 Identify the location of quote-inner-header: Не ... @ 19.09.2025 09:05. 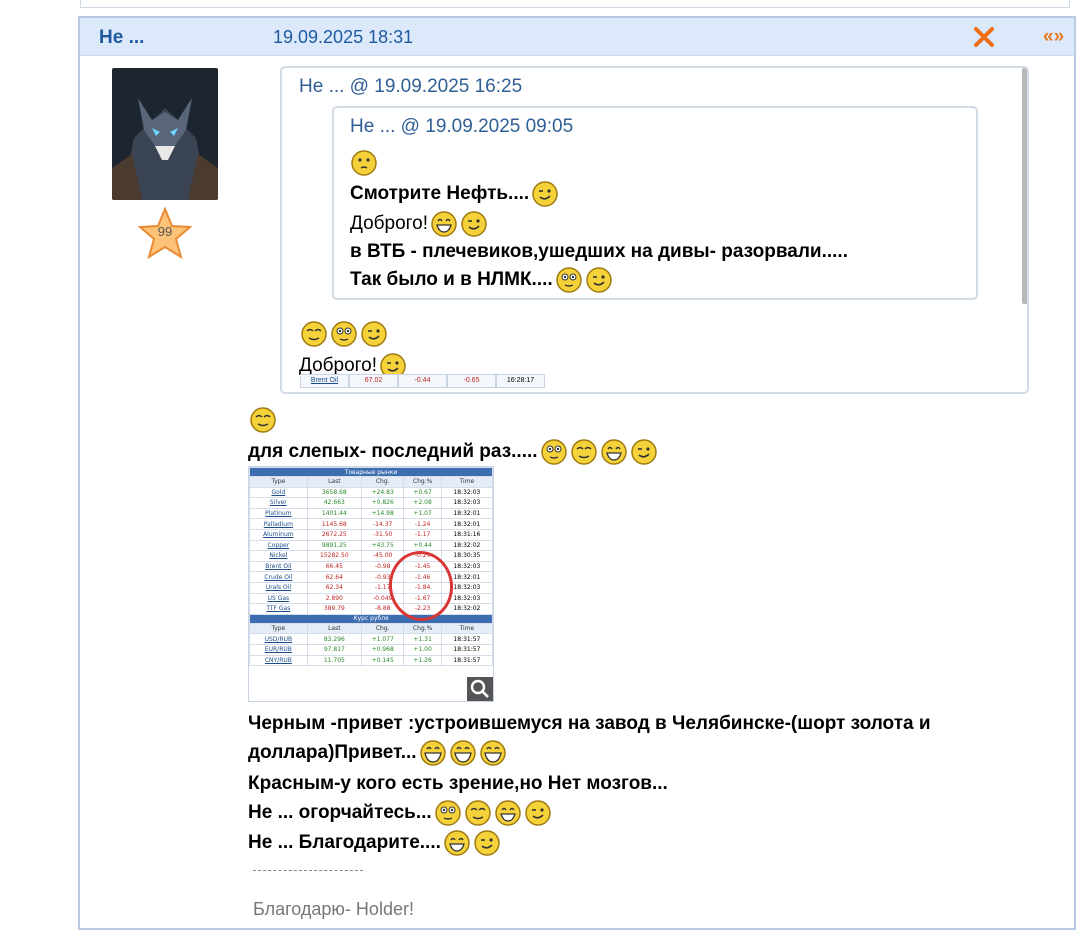
(461, 127).